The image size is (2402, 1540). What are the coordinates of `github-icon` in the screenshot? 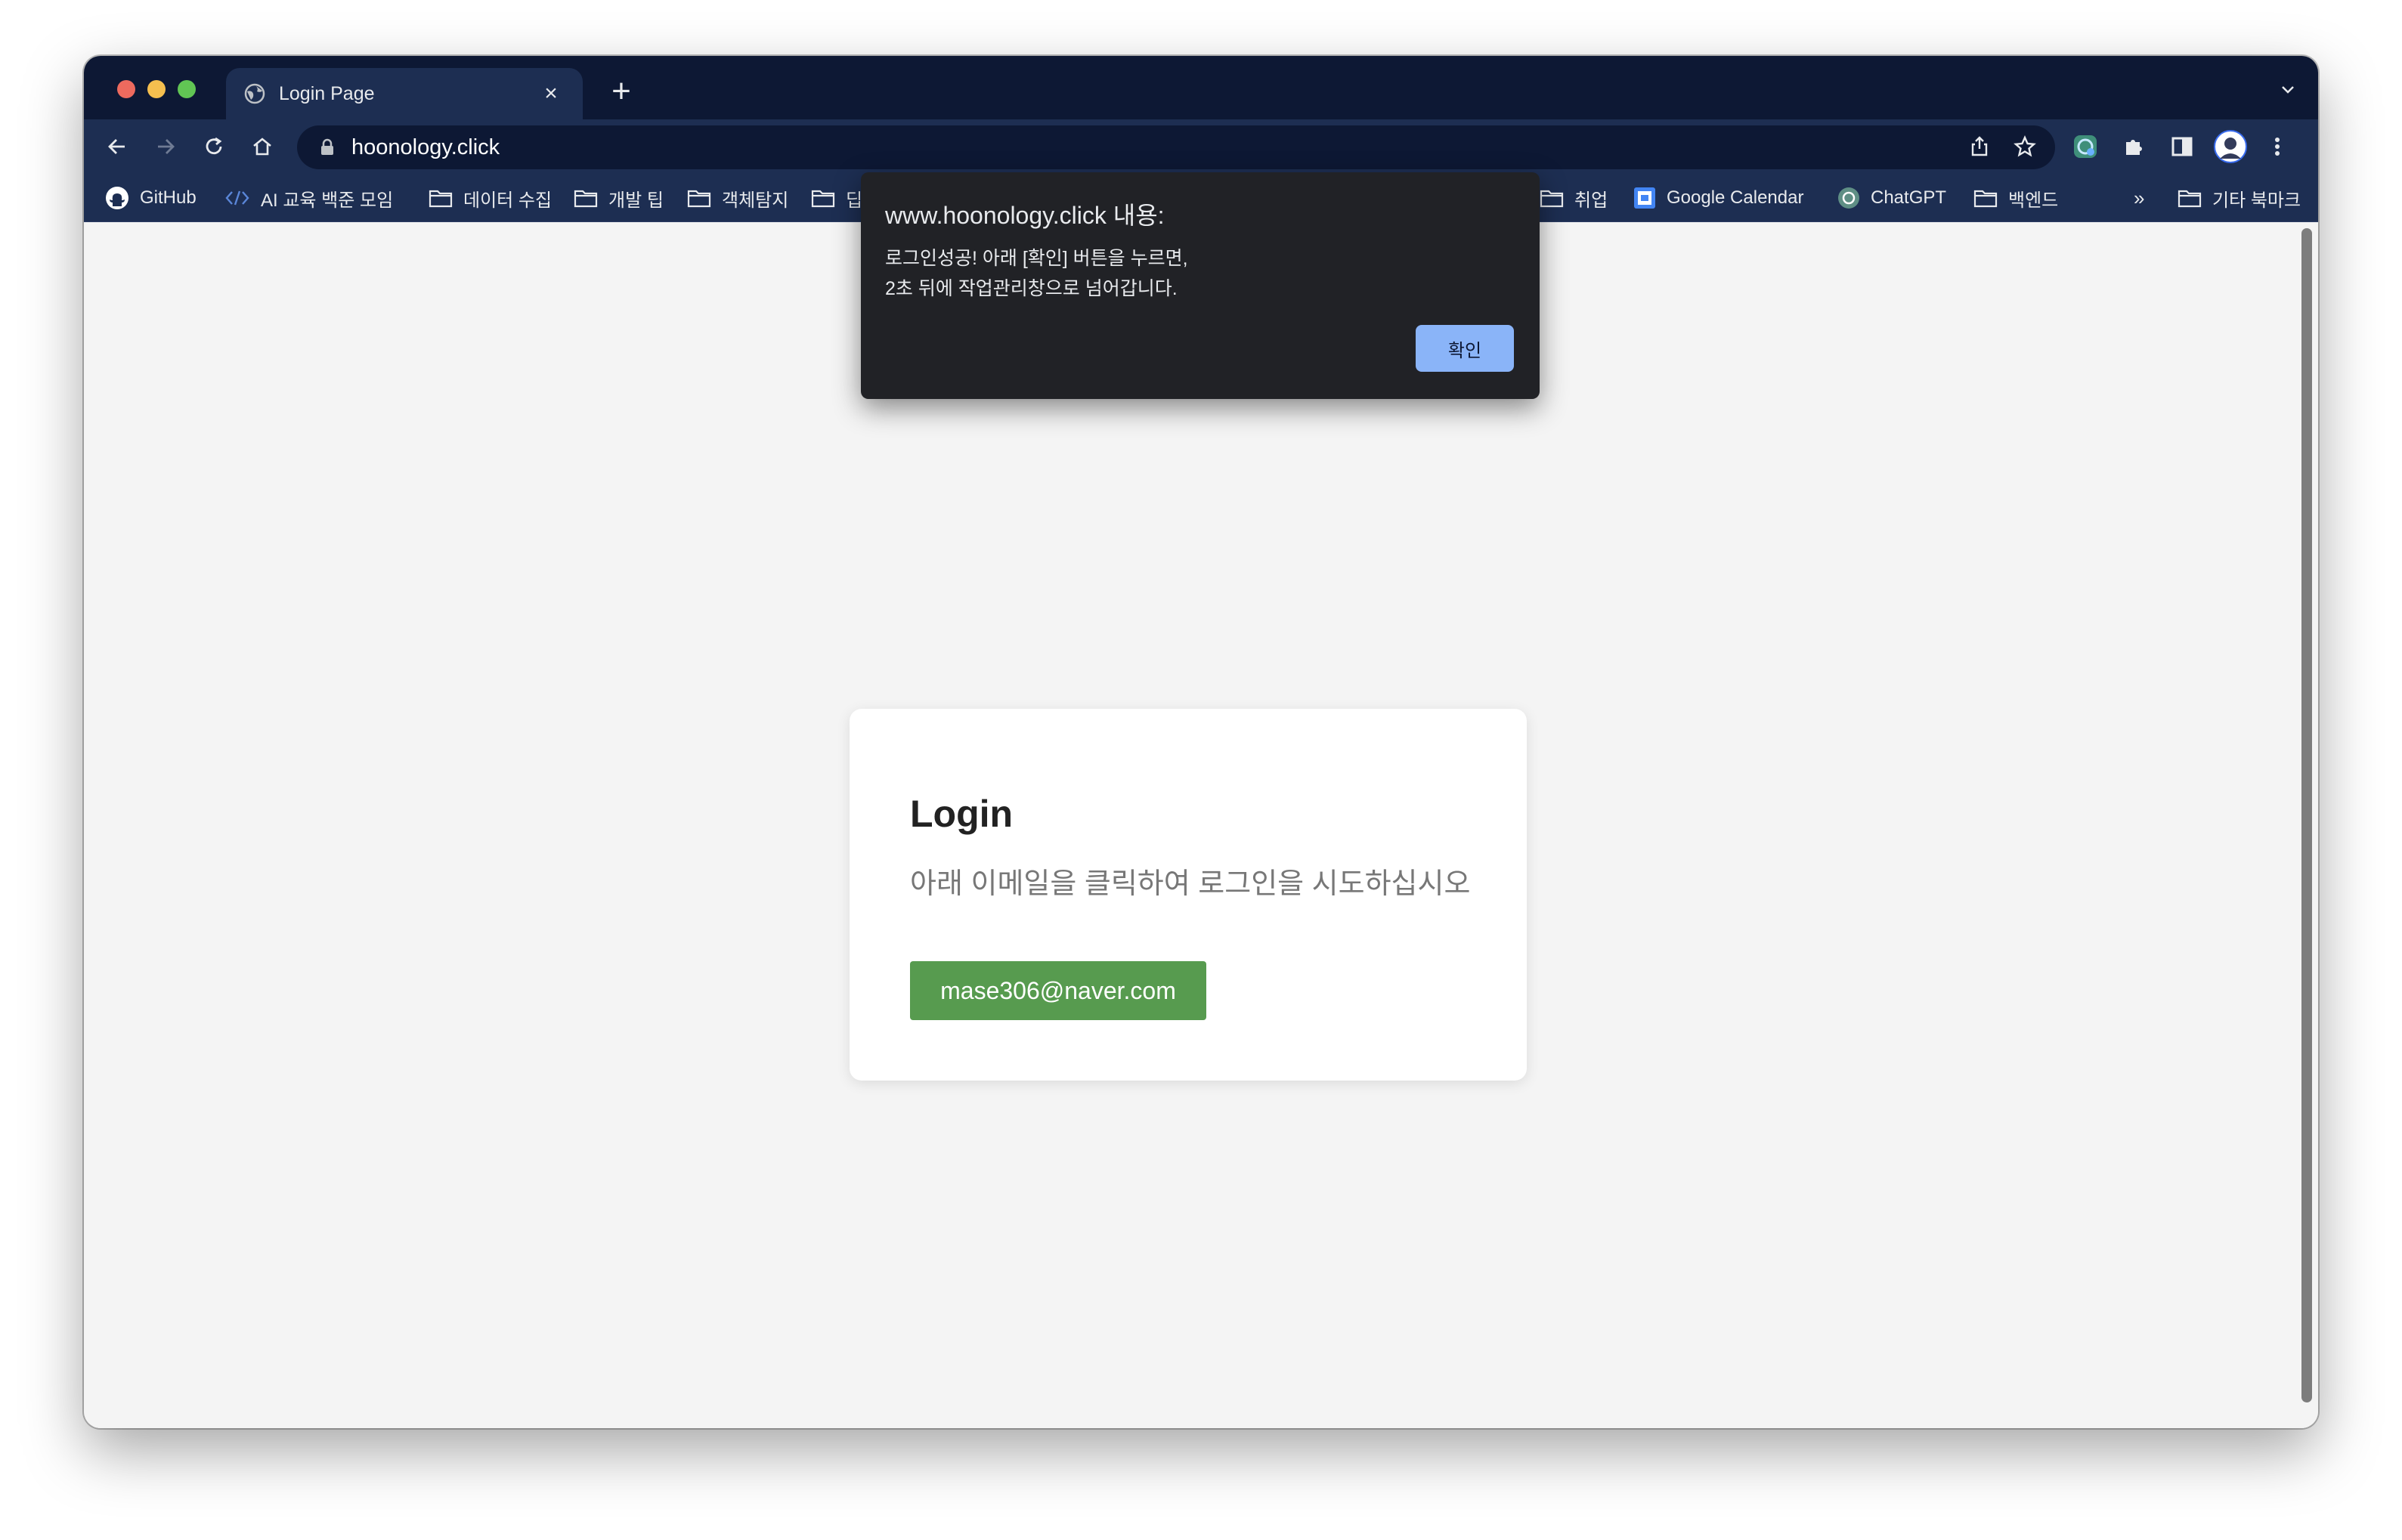 It's located at (117, 198).